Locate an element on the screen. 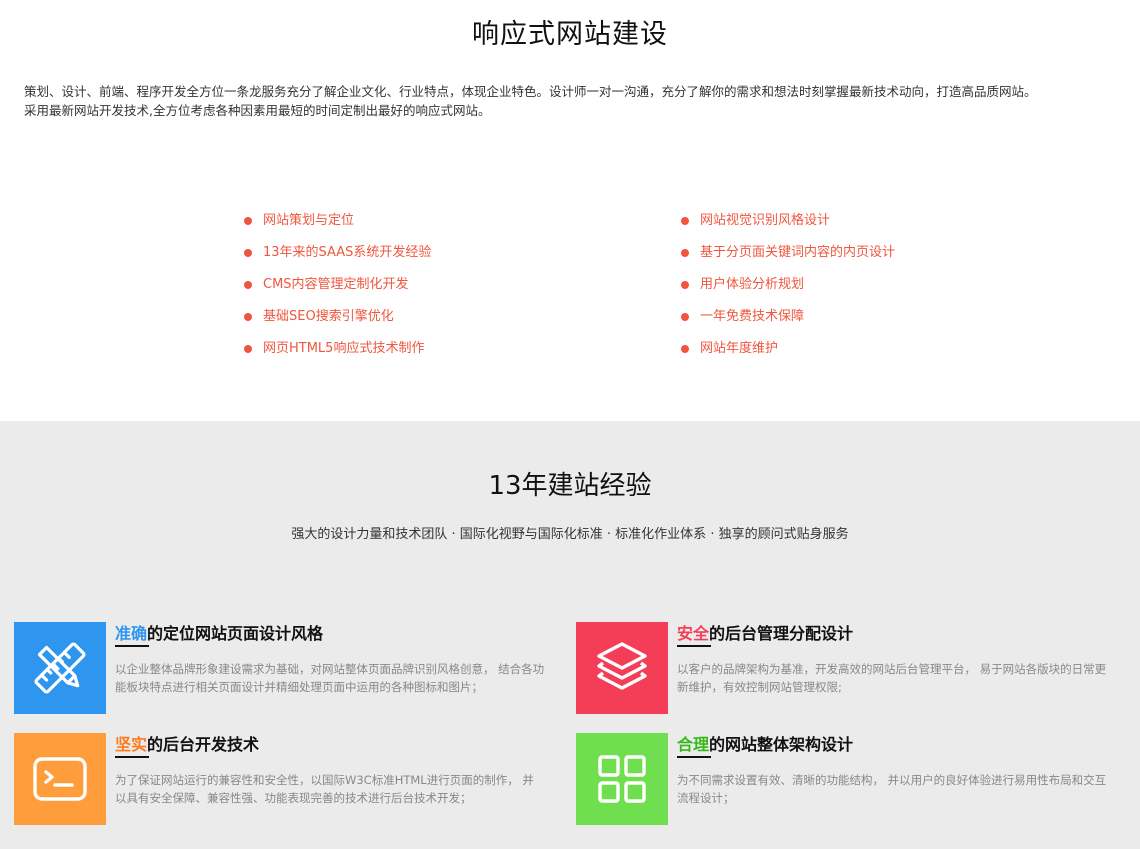 This screenshot has height=849, width=1140. card-title: 坚实的后台开发技术 is located at coordinates (187, 743).